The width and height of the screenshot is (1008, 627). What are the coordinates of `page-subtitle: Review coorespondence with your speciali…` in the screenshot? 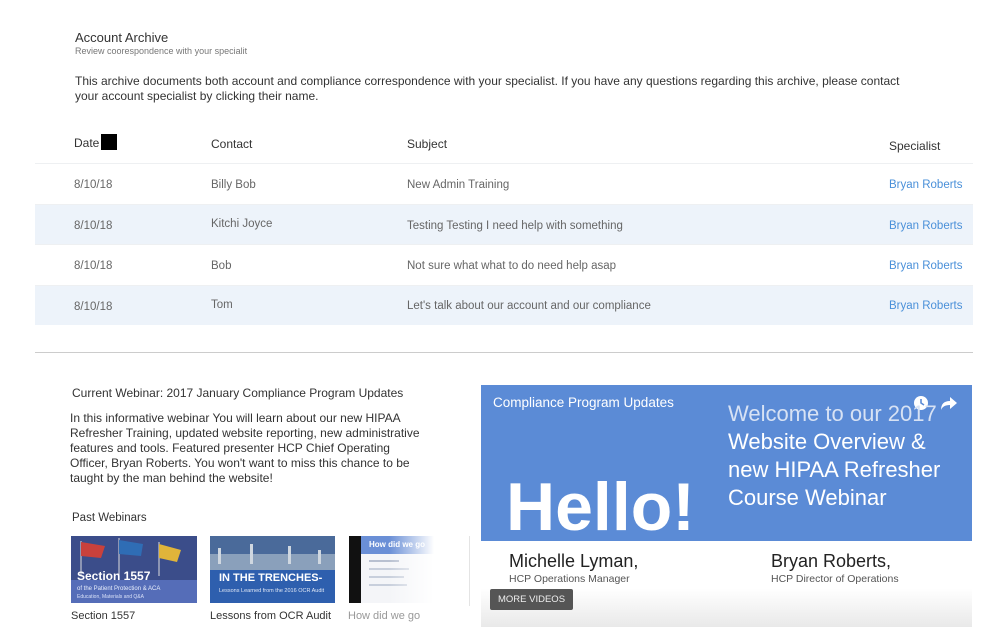 It's located at (161, 51).